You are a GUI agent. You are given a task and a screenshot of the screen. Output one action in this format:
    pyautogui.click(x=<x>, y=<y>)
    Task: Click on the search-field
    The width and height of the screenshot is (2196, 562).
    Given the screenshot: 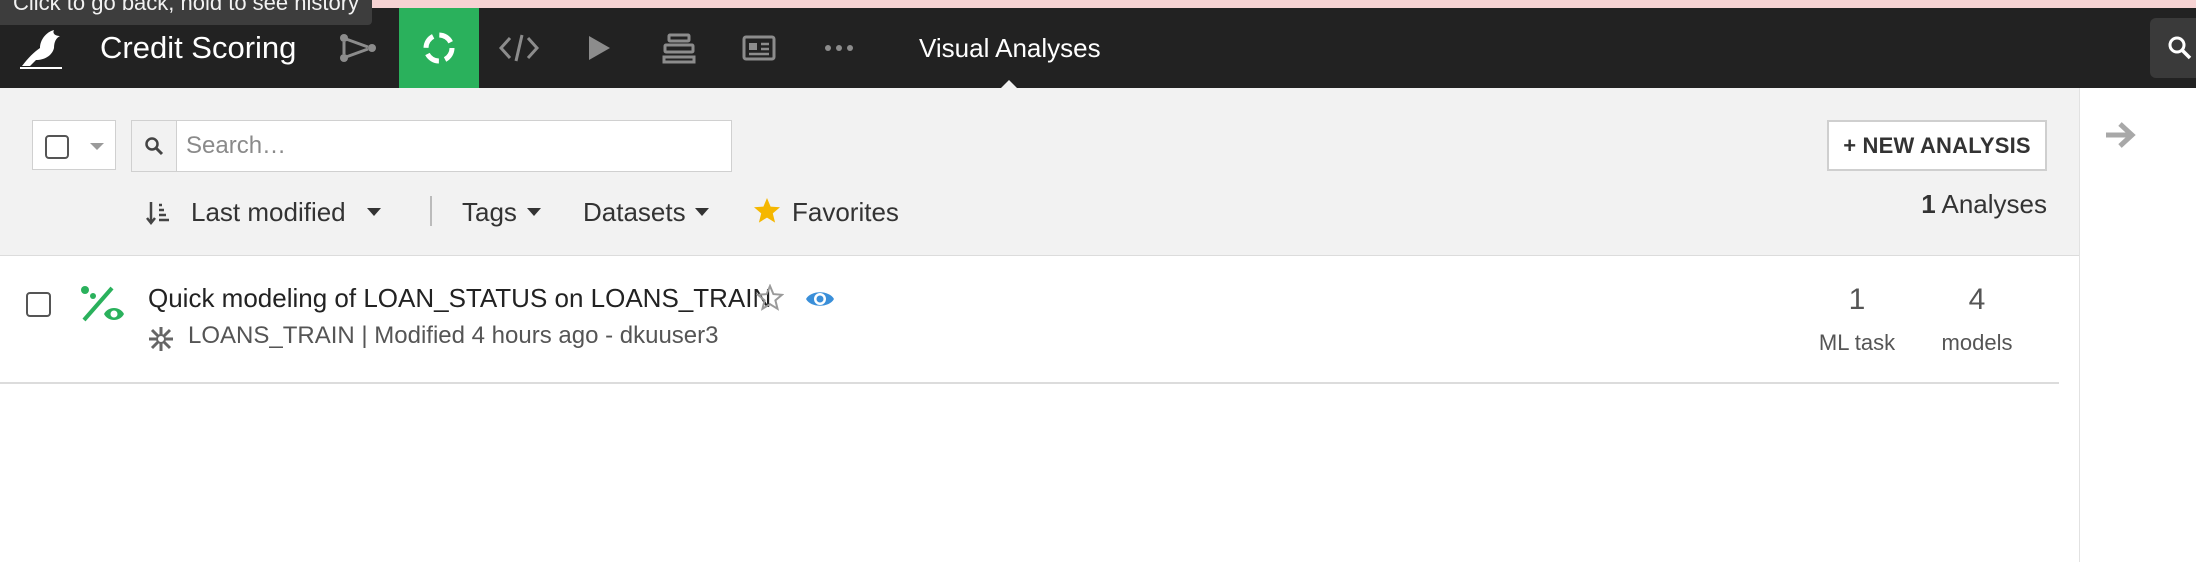 What is the action you would take?
    pyautogui.click(x=431, y=146)
    